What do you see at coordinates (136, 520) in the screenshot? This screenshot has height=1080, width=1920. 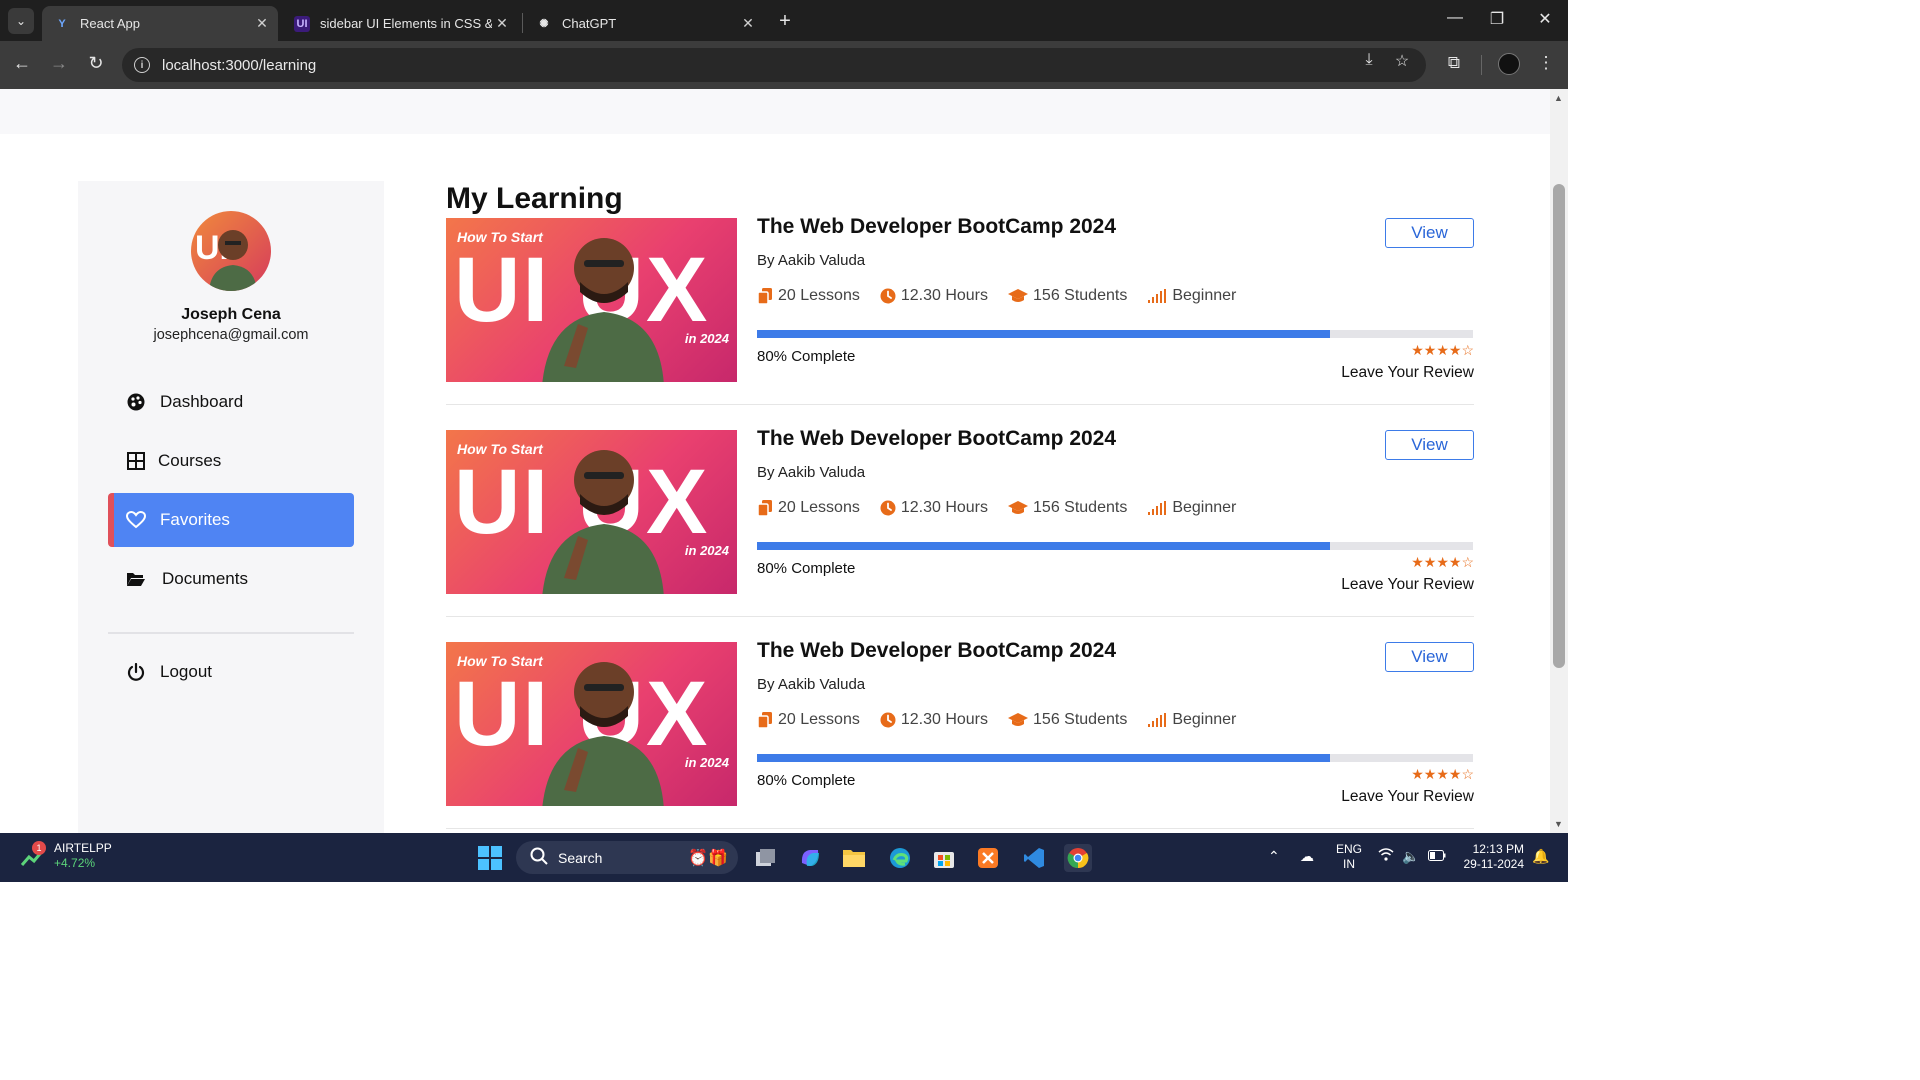 I see `heart-icon` at bounding box center [136, 520].